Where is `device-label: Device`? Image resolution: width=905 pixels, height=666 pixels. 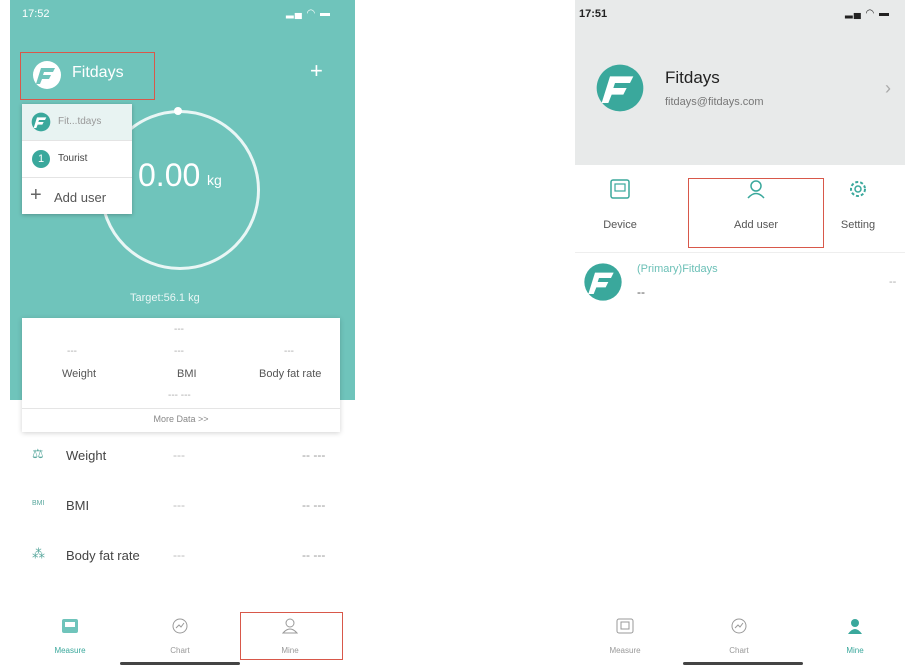
device-label: Device is located at coordinates (620, 225).